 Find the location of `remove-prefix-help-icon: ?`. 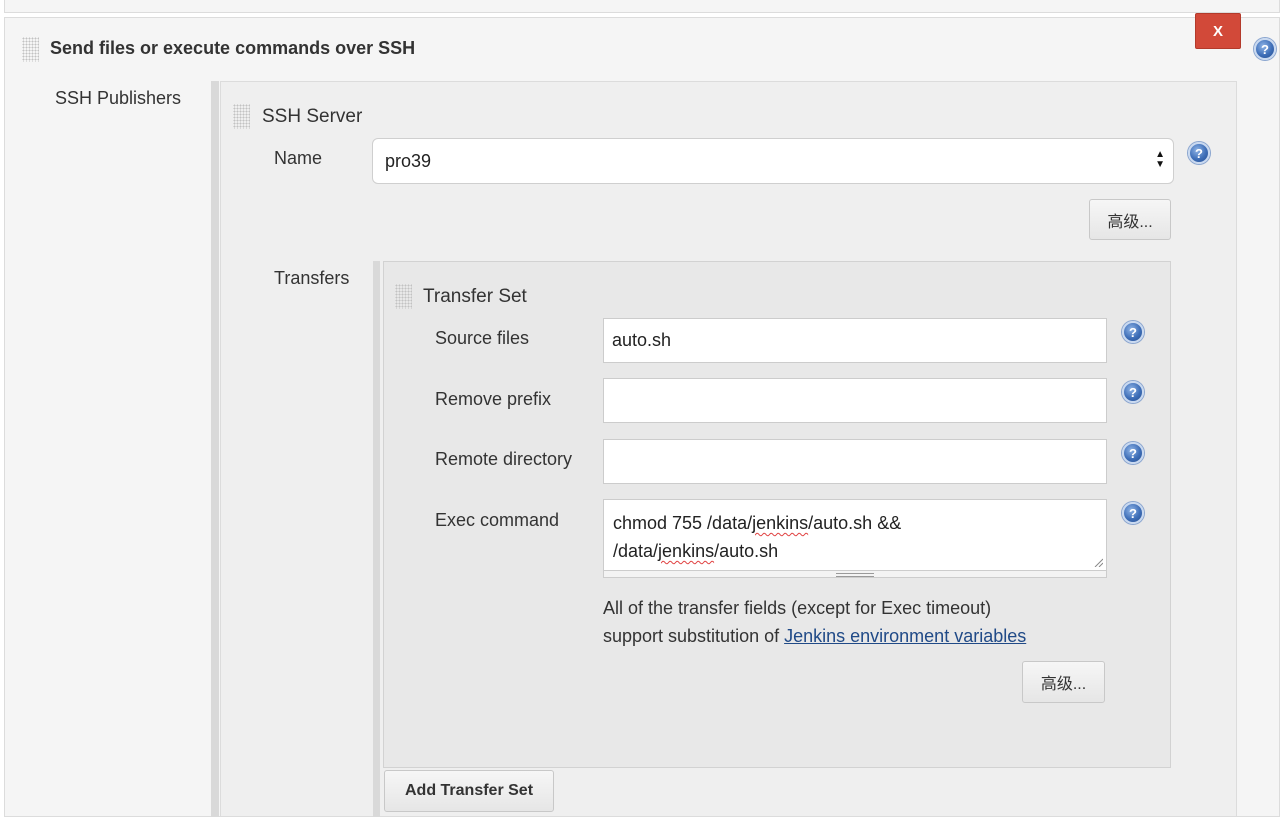

remove-prefix-help-icon: ? is located at coordinates (1133, 392).